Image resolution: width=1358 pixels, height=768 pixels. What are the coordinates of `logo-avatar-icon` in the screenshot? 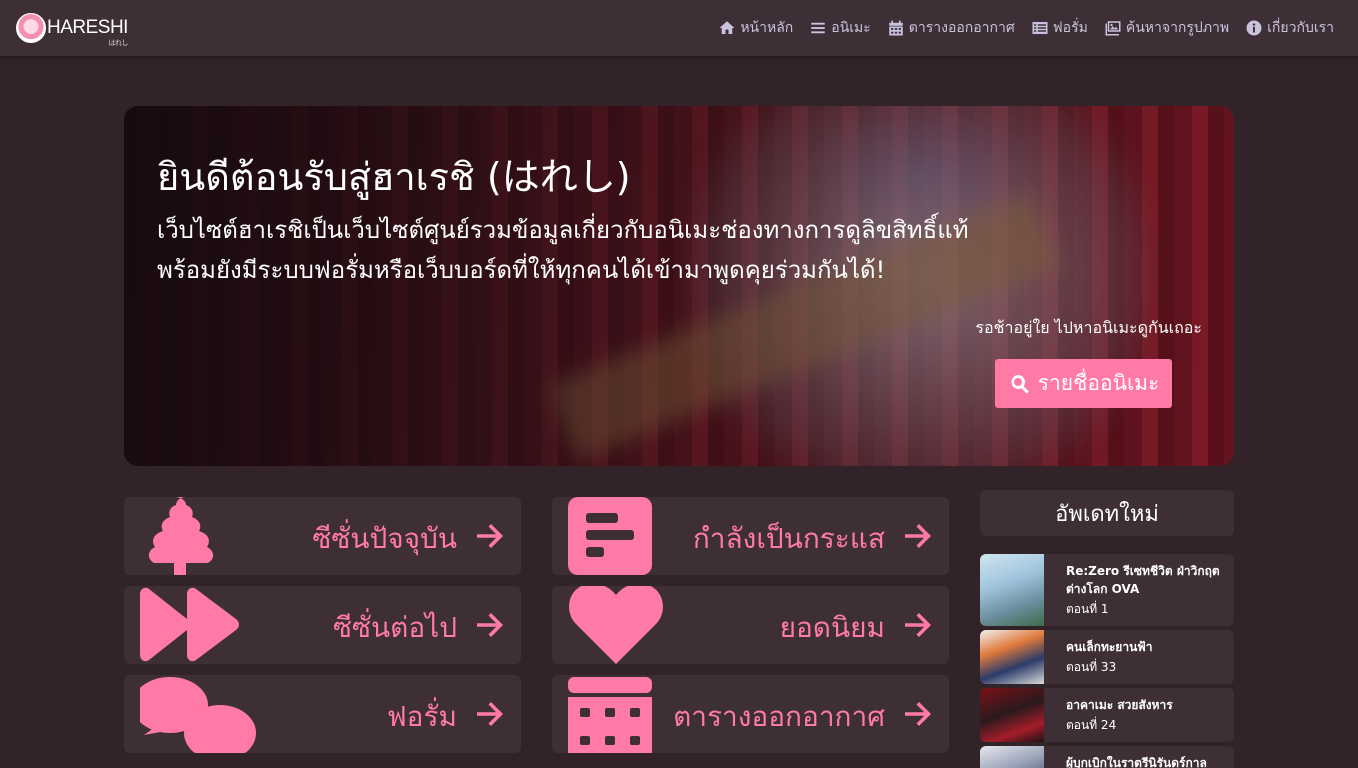 It's located at (31, 28).